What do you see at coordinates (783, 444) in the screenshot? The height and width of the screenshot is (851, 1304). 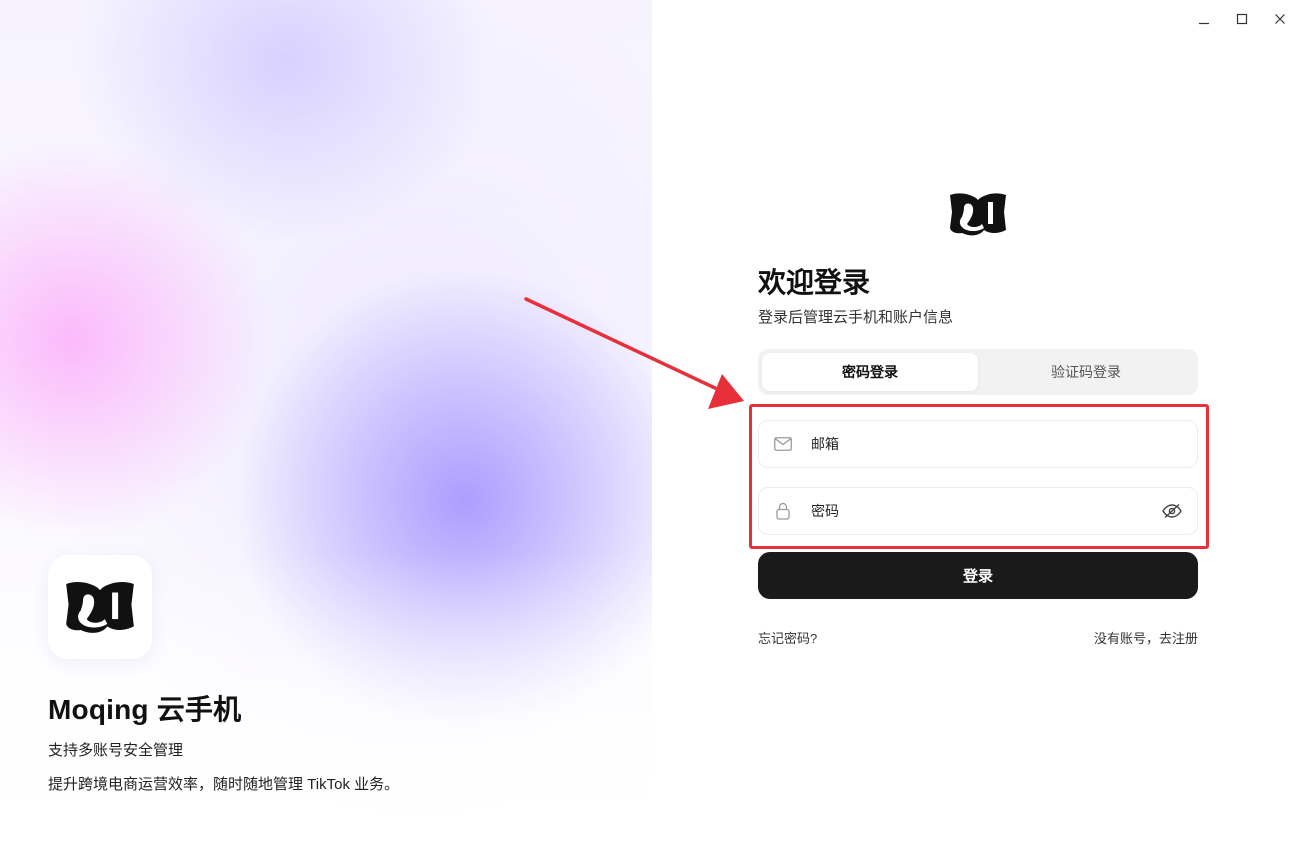 I see `mail-icon` at bounding box center [783, 444].